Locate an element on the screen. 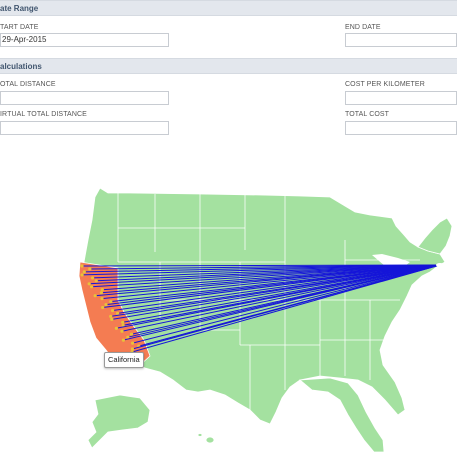 Image resolution: width=457 pixels, height=457 pixels. cost-per-km-label: COST PER KILOMETER is located at coordinates (385, 84).